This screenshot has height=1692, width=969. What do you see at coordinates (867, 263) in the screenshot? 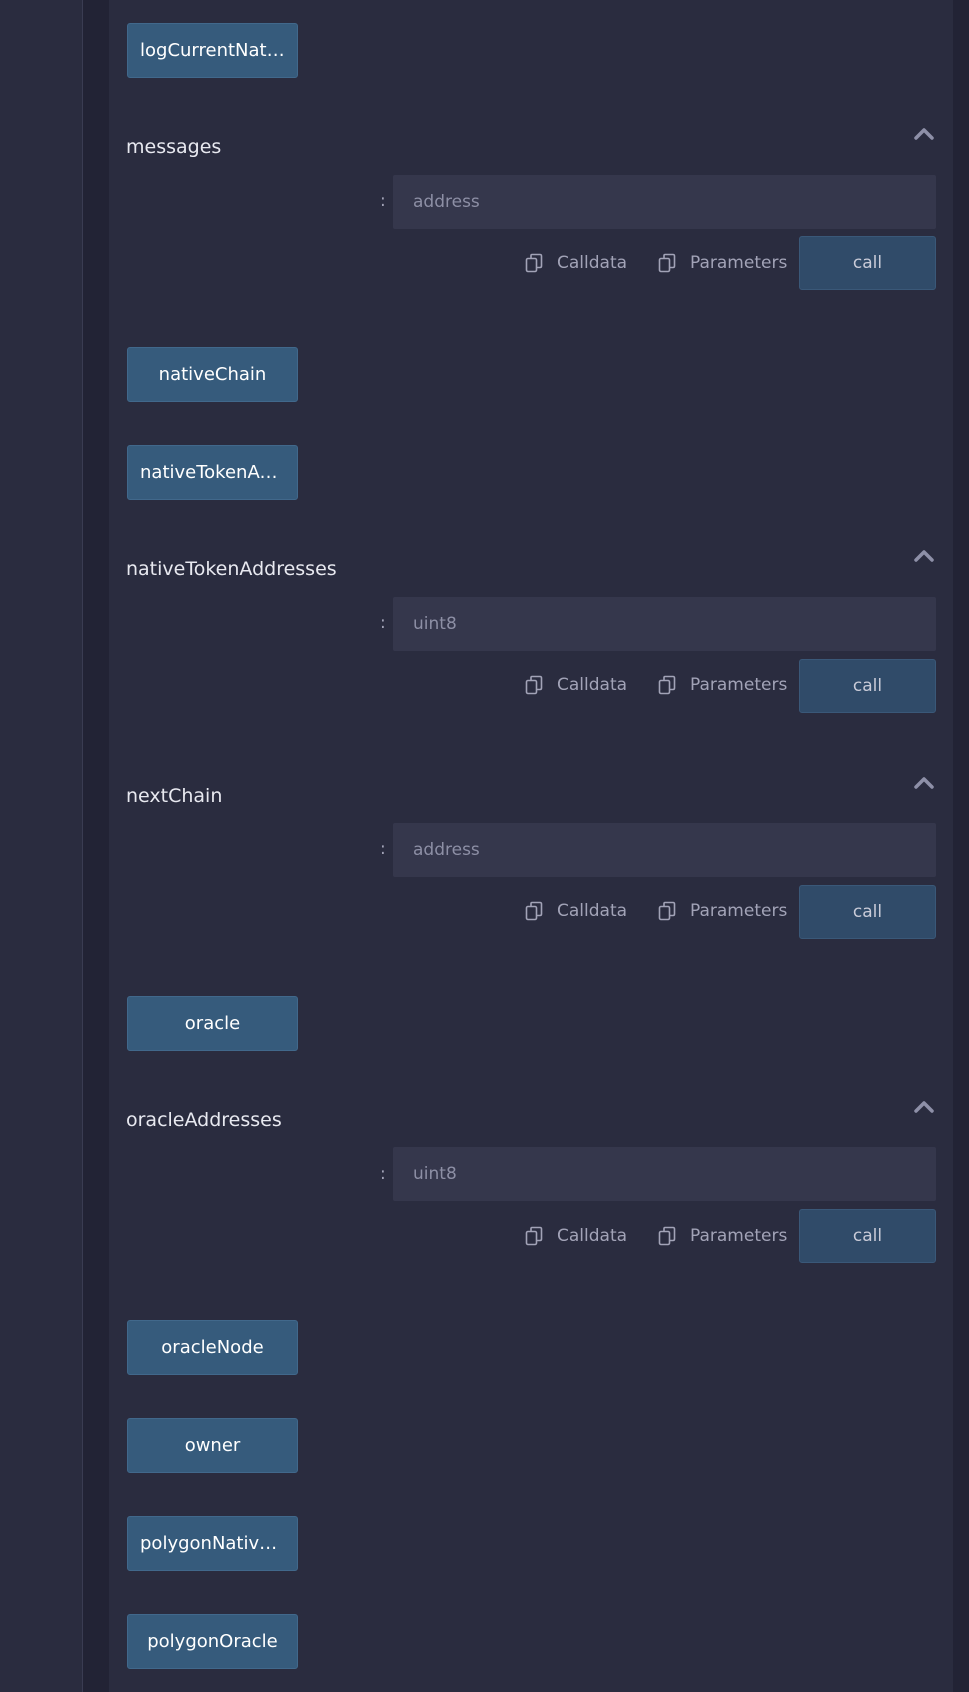
I see `call-button-messages: call` at bounding box center [867, 263].